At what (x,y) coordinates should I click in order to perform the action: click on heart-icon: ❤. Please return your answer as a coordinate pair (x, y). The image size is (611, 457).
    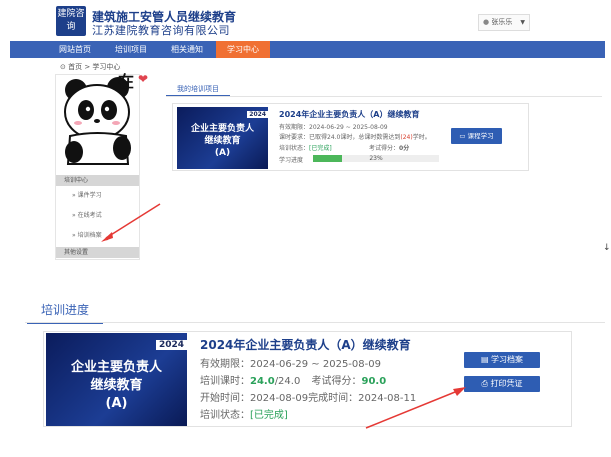
    Looking at the image, I should click on (143, 79).